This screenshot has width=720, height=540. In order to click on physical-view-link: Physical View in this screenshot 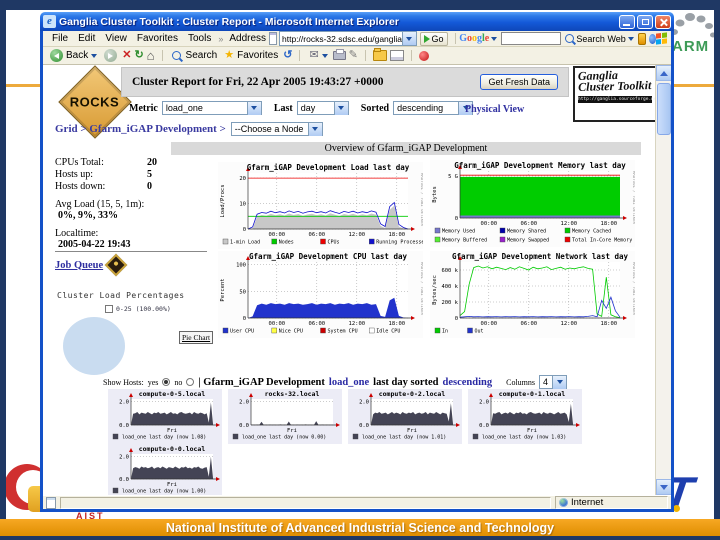, I will do `click(494, 109)`.